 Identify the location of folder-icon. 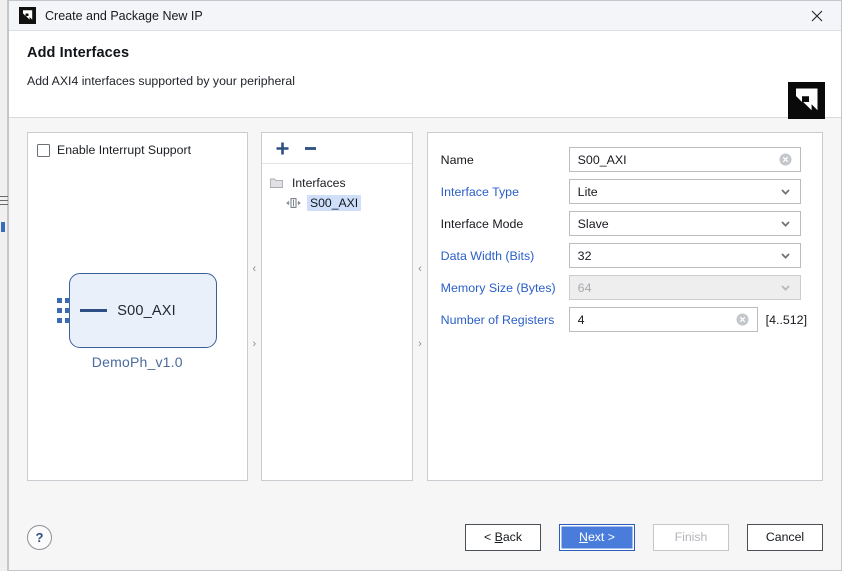
(276, 183).